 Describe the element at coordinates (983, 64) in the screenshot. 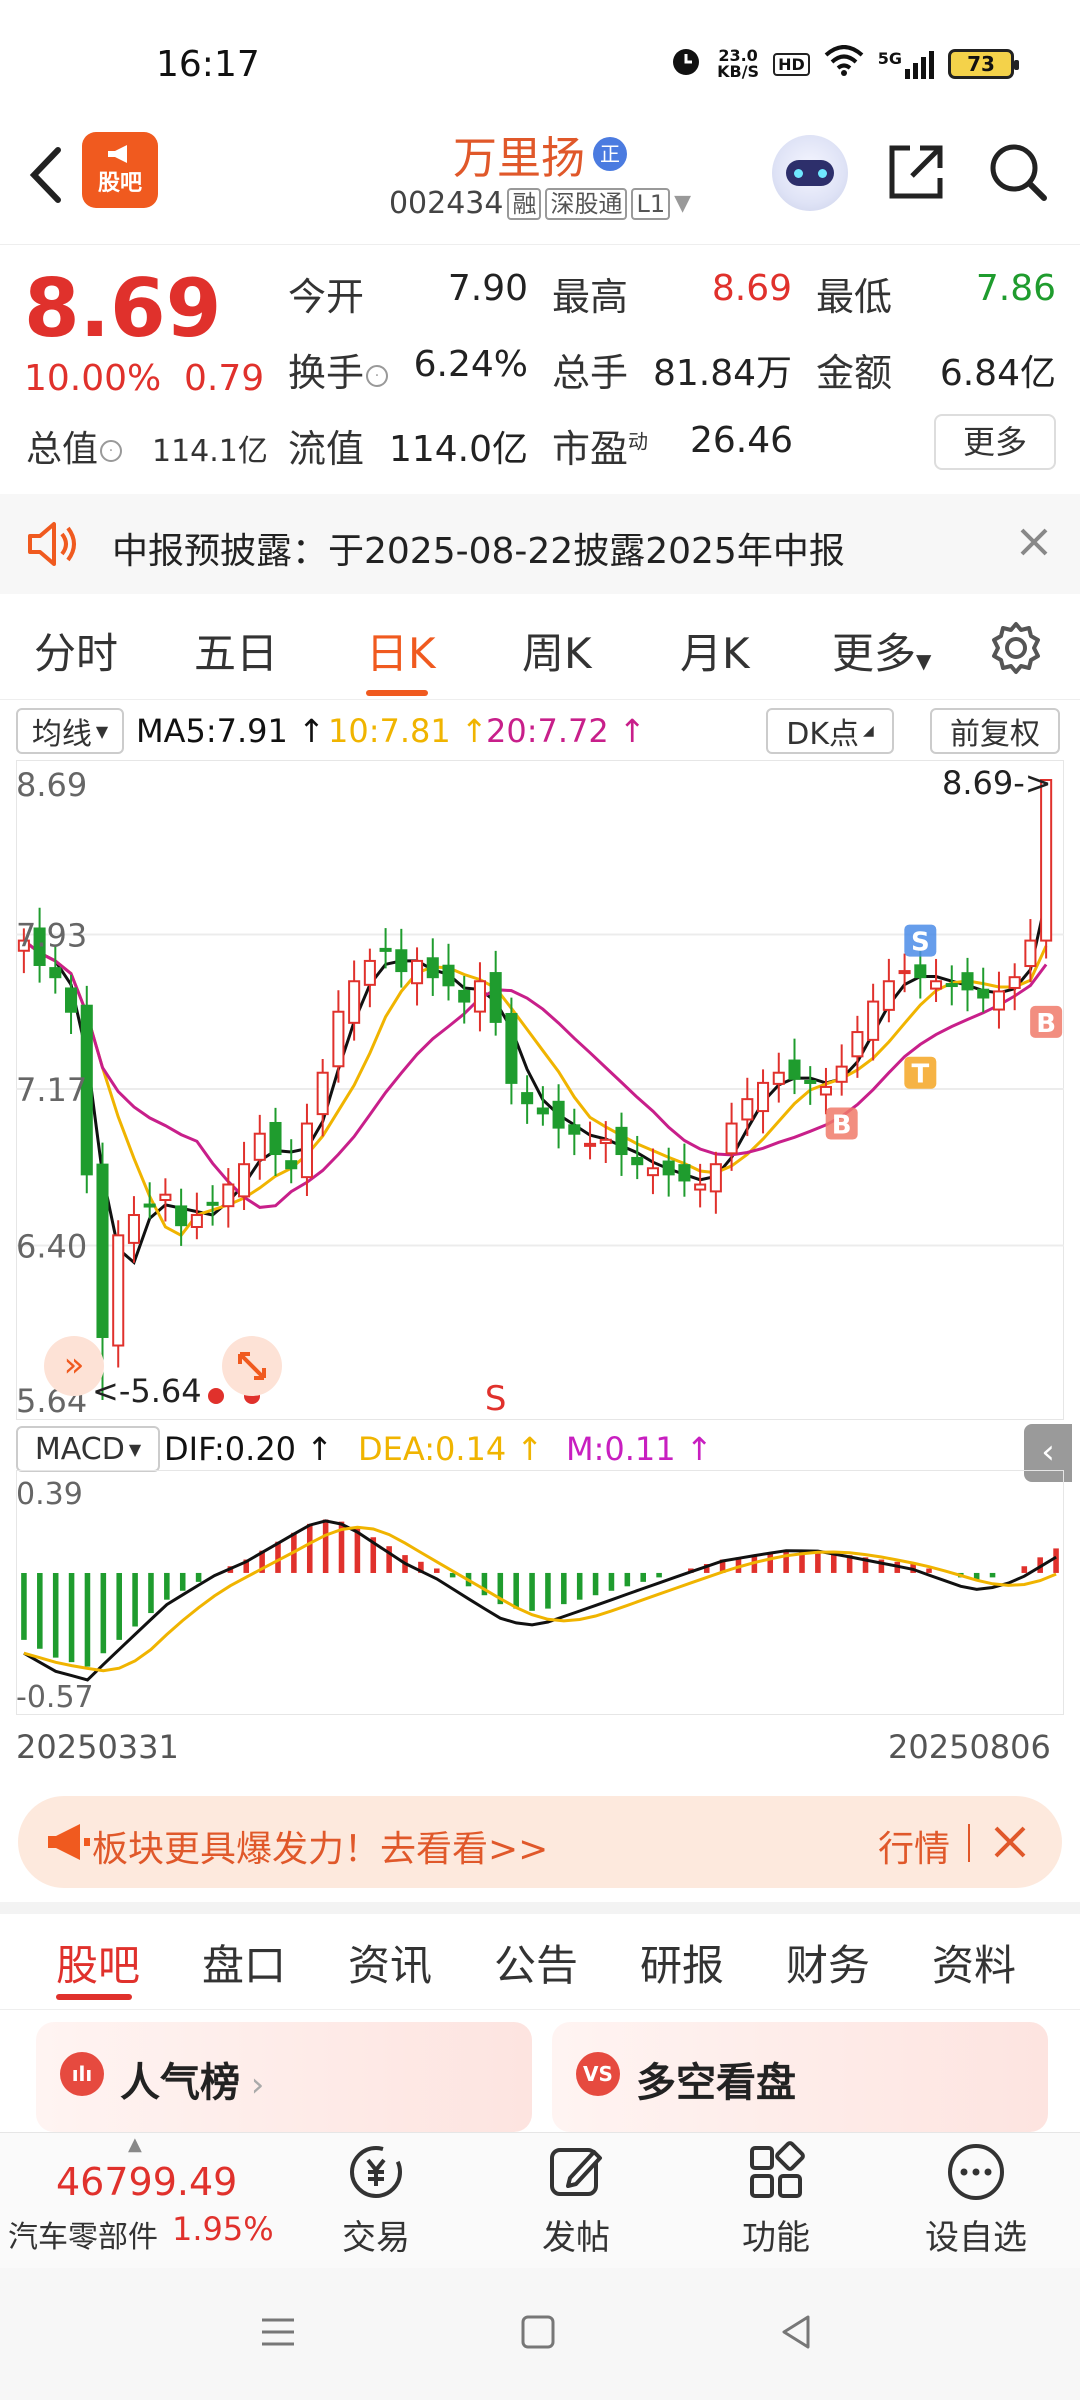

I see `battery-icon: 73` at that location.